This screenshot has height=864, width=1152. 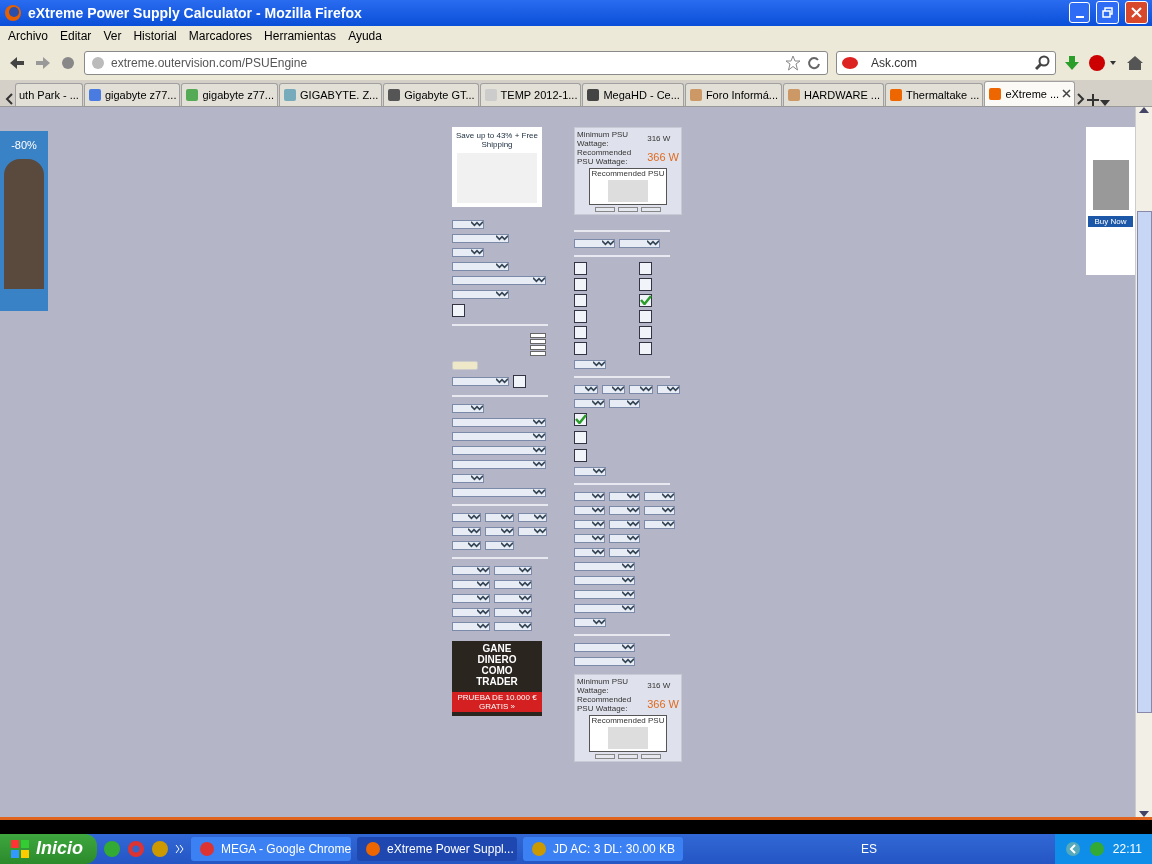 I want to click on taskbar-button: MEGA - Google Chrome, so click(x=271, y=849).